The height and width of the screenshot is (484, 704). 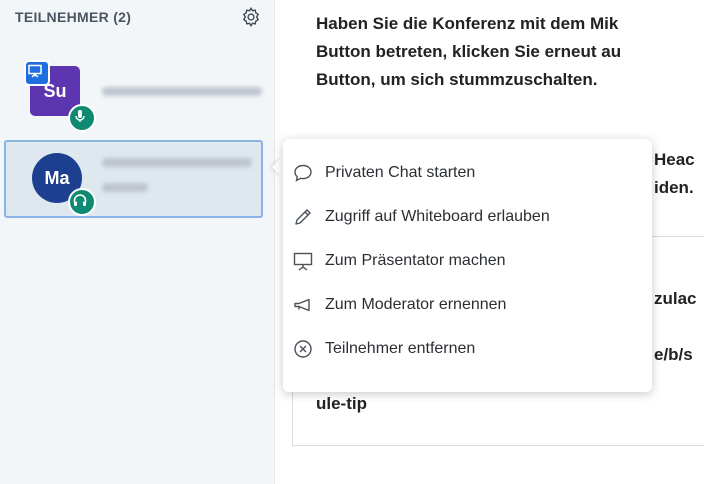 What do you see at coordinates (341, 403) in the screenshot?
I see `message-fragment: ule-tip` at bounding box center [341, 403].